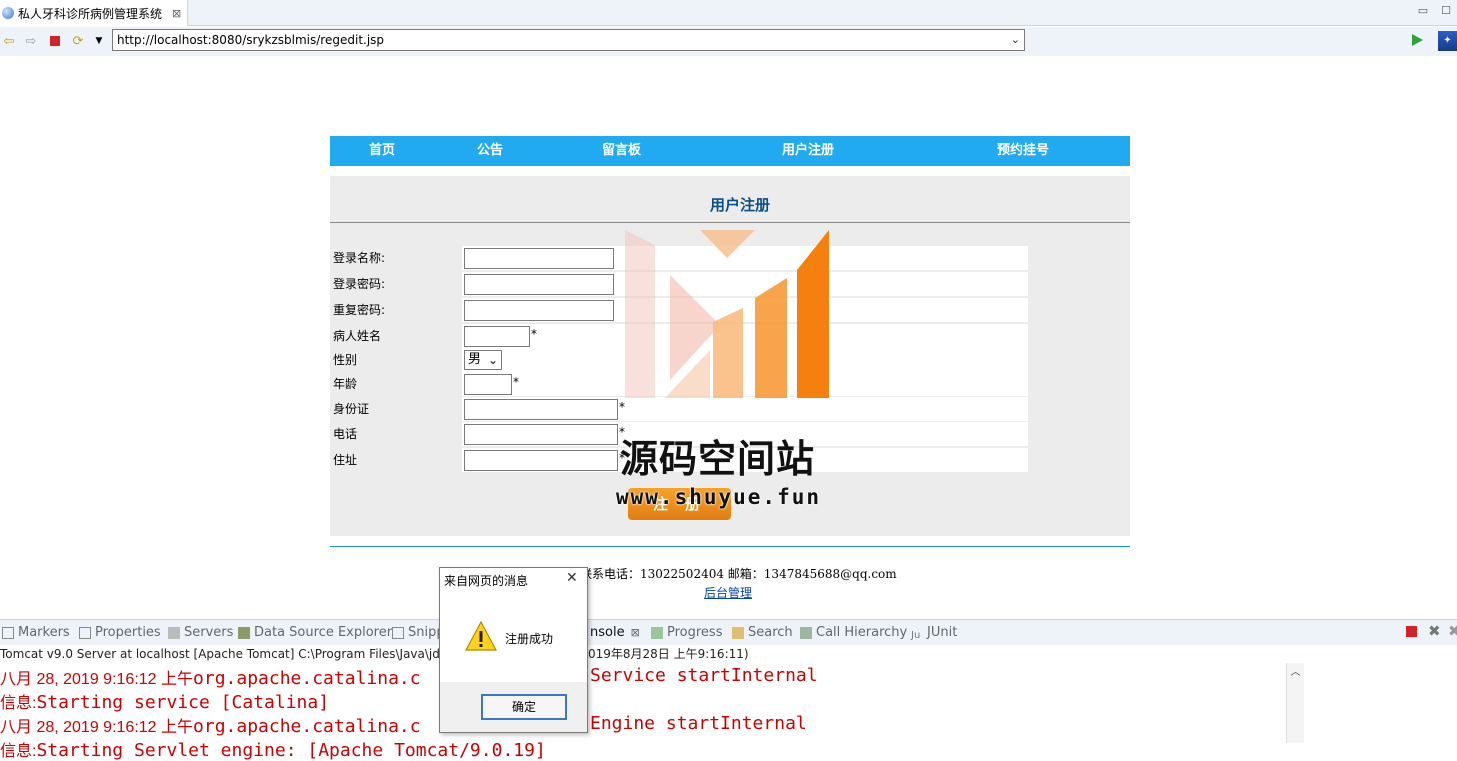  What do you see at coordinates (657, 633) in the screenshot?
I see `progress-icon` at bounding box center [657, 633].